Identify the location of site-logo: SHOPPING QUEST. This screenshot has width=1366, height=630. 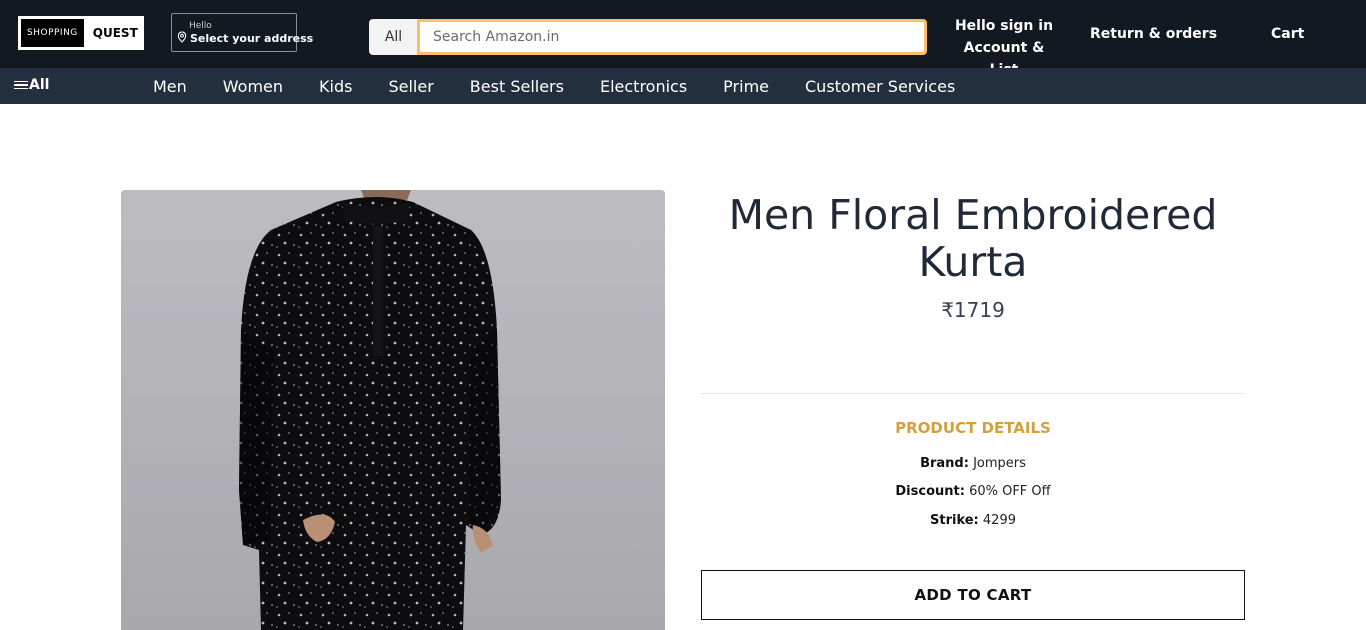
(81, 33).